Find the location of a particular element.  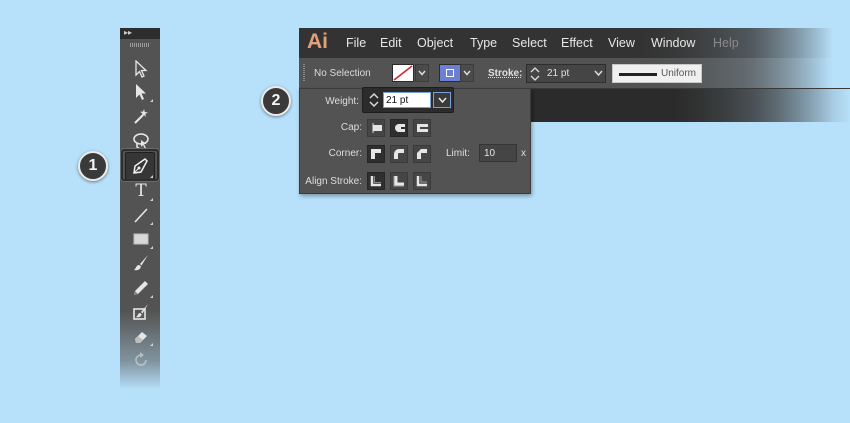

stroke-color-dropdown is located at coordinates (467, 73).